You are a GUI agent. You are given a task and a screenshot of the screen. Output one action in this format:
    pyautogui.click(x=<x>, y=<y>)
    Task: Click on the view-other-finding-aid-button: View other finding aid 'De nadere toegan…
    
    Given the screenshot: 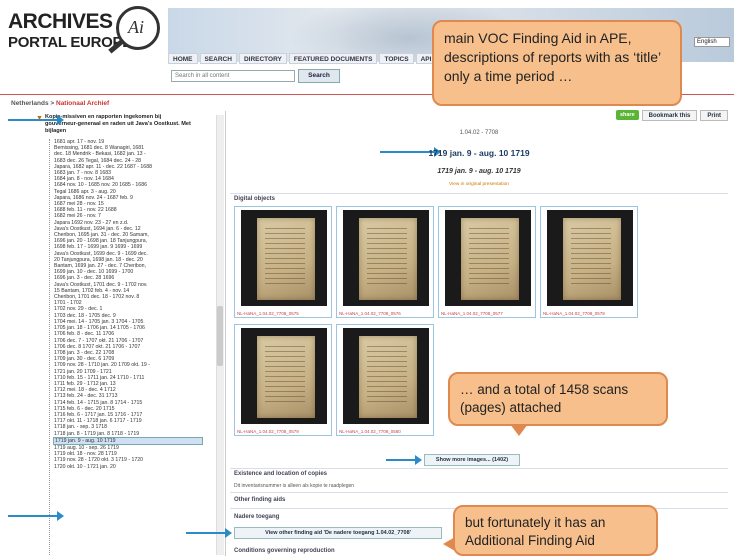 What is the action you would take?
    pyautogui.click(x=338, y=533)
    